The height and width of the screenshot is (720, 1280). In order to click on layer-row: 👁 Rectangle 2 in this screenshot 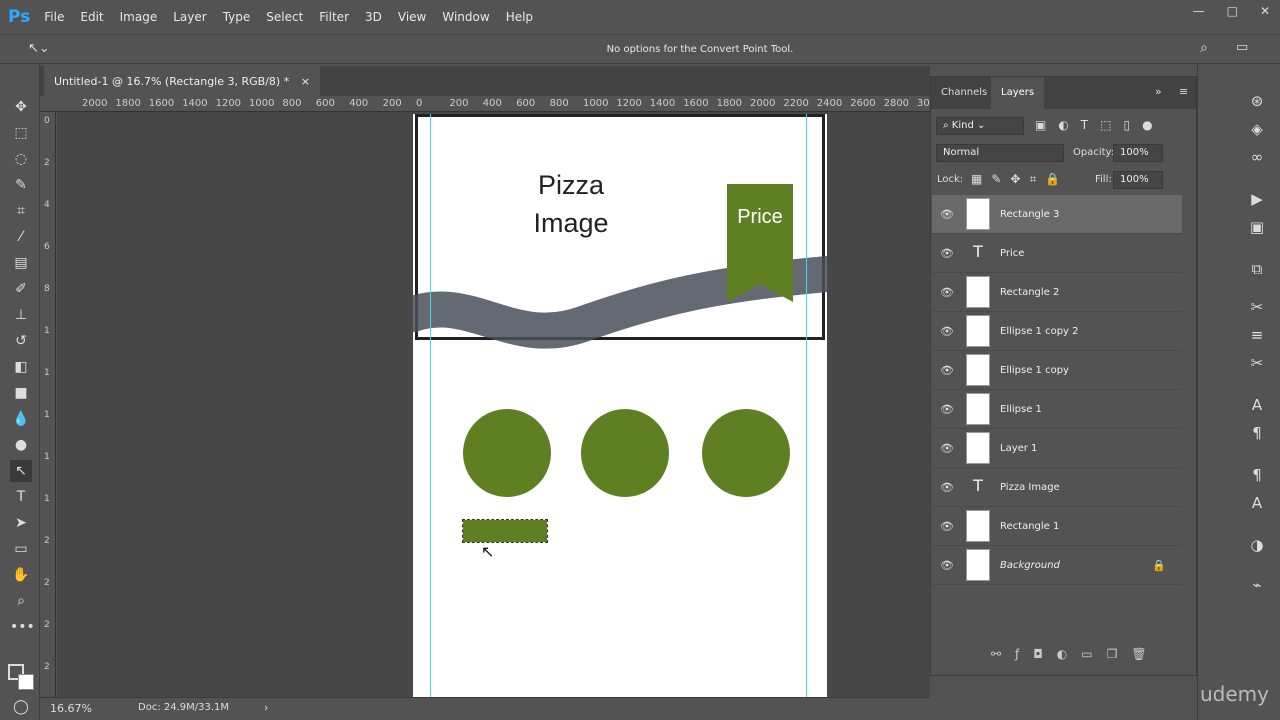, I will do `click(1057, 292)`.